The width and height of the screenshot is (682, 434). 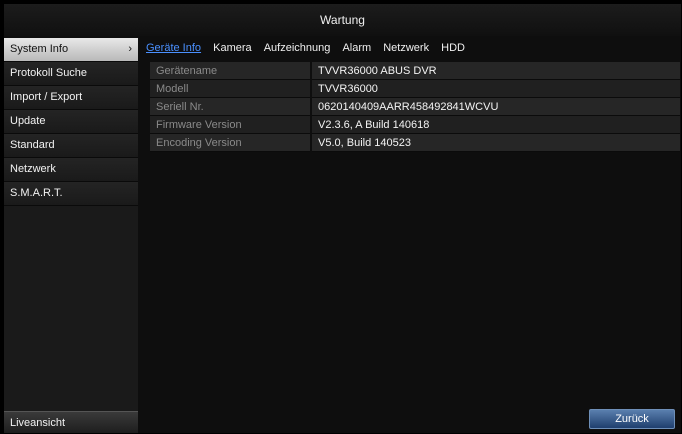 I want to click on table-row: Firmware Version V2.3.6, A Build 140618, so click(x=415, y=124).